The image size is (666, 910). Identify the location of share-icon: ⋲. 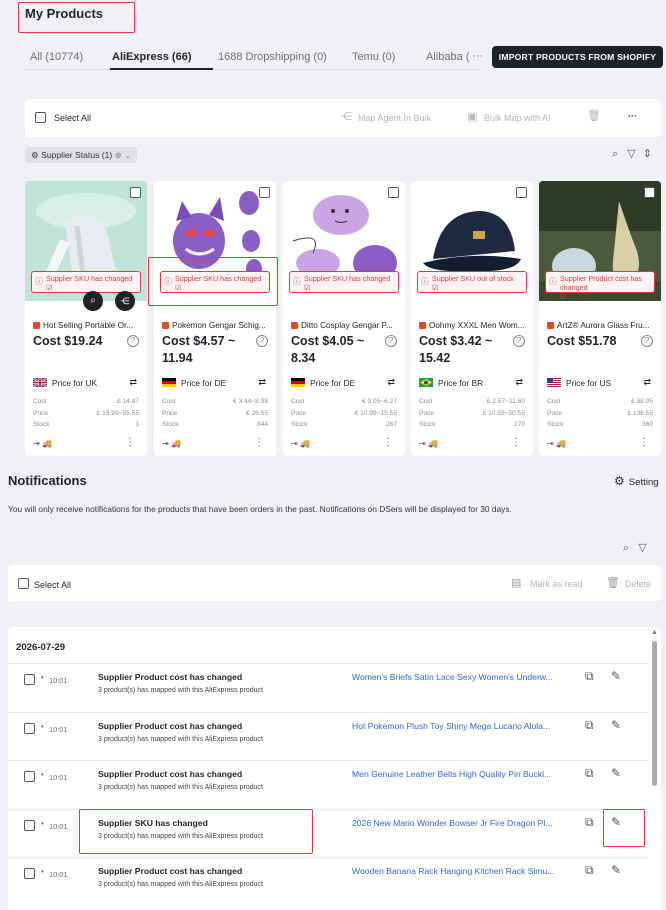
(125, 301).